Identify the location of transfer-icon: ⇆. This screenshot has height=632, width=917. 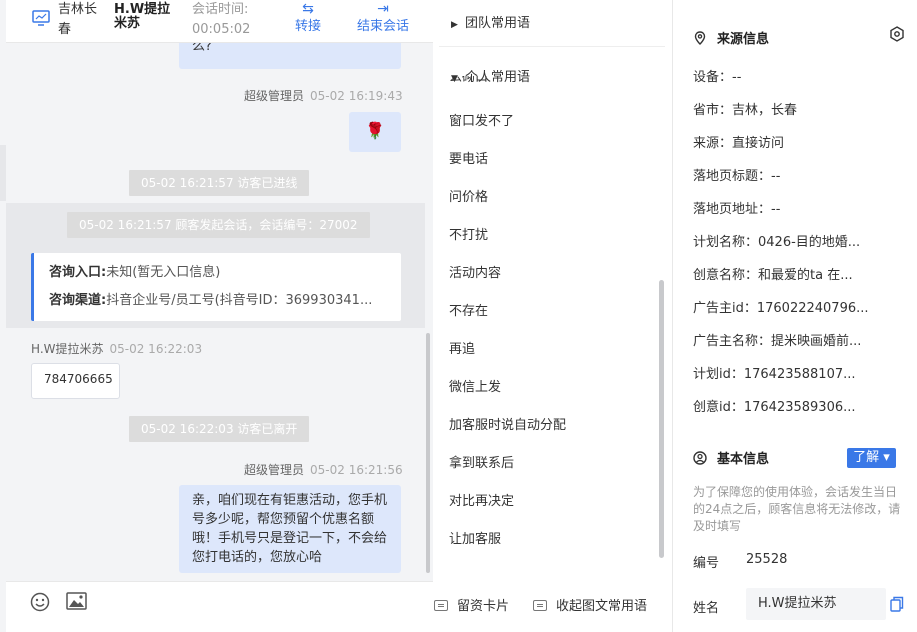
(308, 9).